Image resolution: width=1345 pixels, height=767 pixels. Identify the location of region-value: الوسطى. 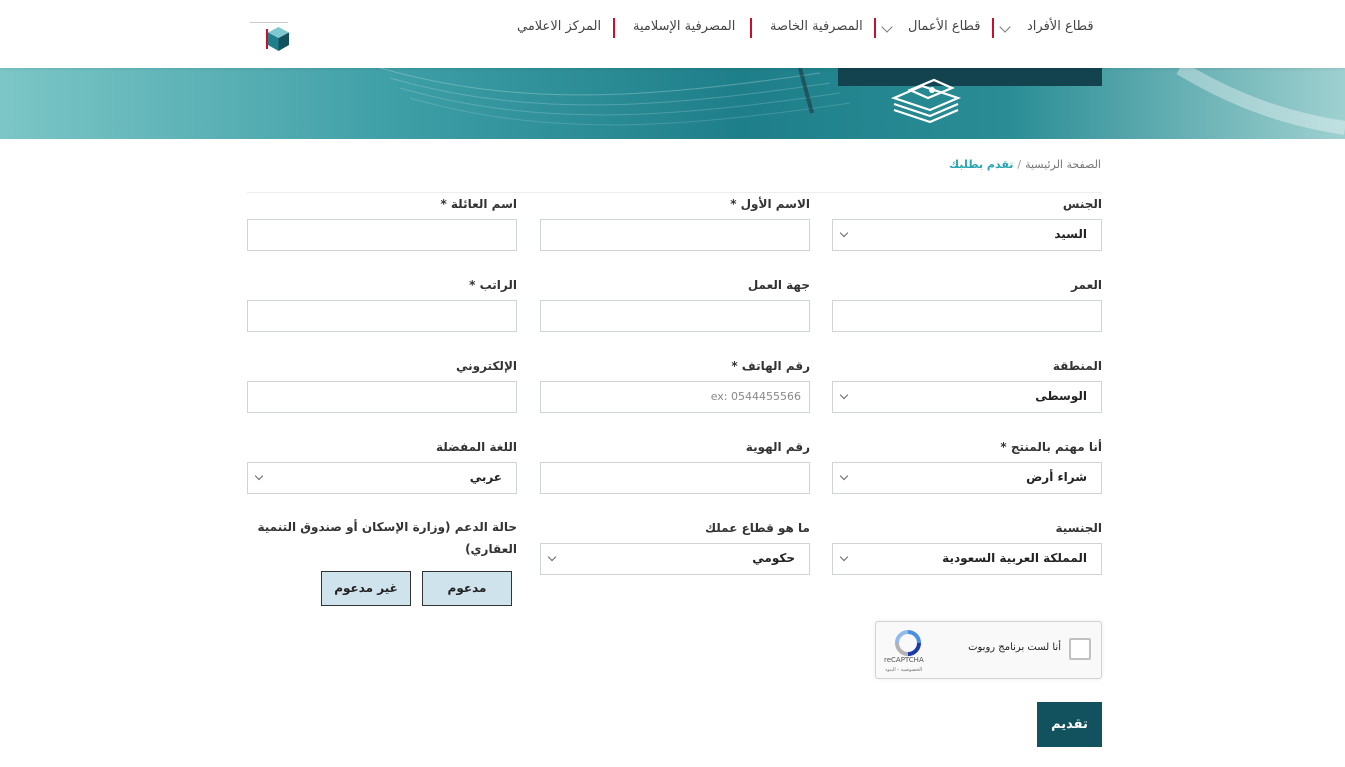
(1061, 396).